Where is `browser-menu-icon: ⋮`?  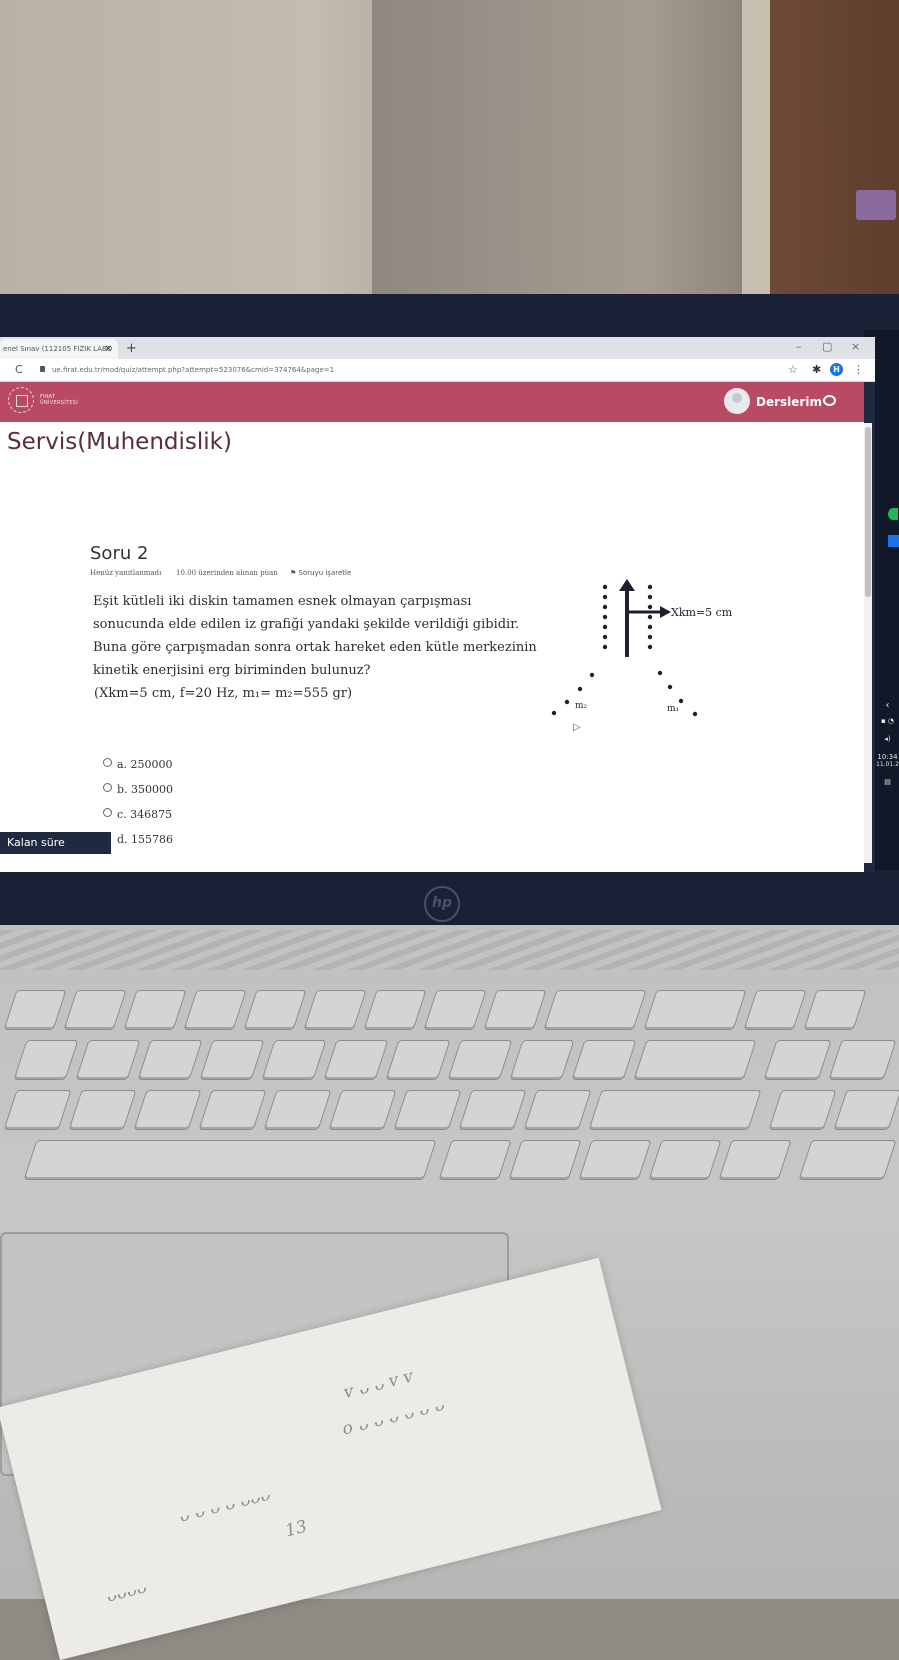 browser-menu-icon: ⋮ is located at coordinates (858, 370).